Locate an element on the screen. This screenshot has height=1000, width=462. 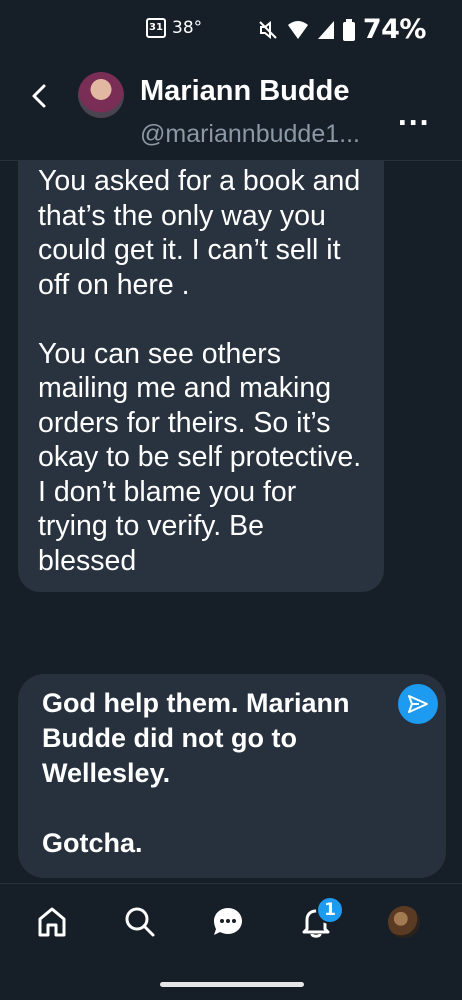
status-right: 74% is located at coordinates (342, 29).